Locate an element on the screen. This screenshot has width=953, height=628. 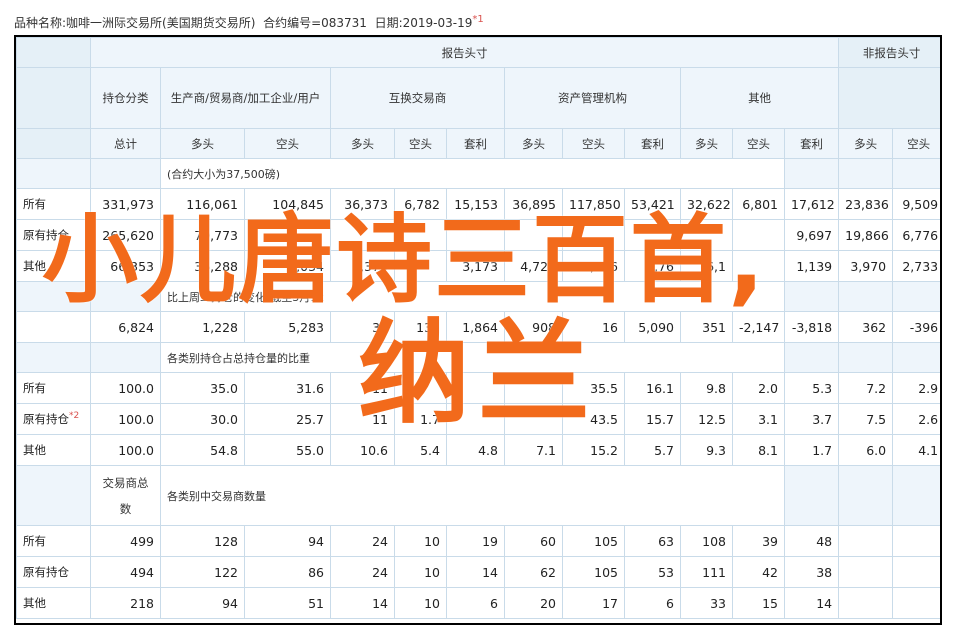
footnote-link: *2 is located at coordinates (74, 416).